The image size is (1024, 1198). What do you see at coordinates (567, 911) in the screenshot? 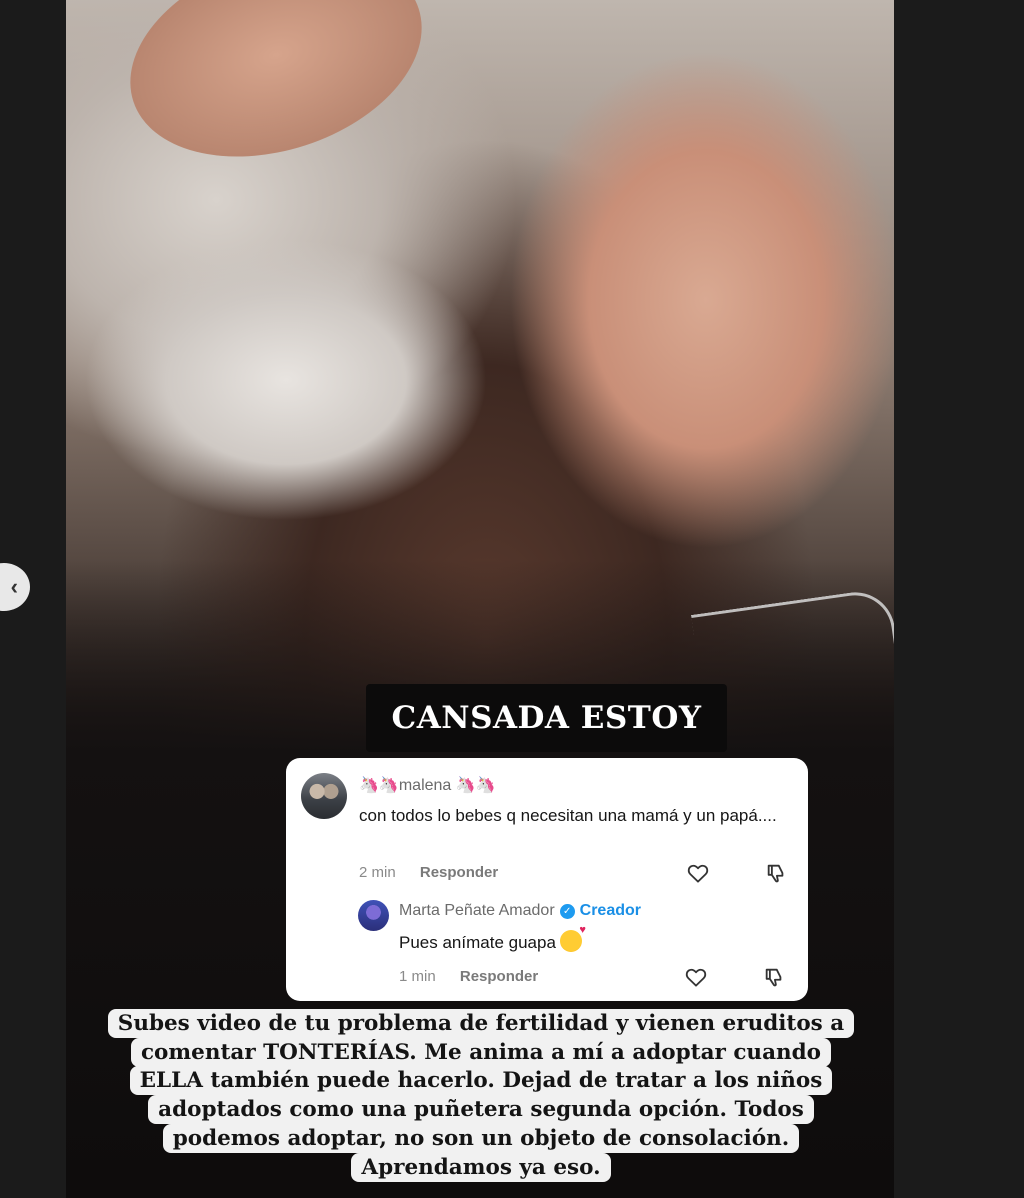
I see `verified-check-icon: ✓` at bounding box center [567, 911].